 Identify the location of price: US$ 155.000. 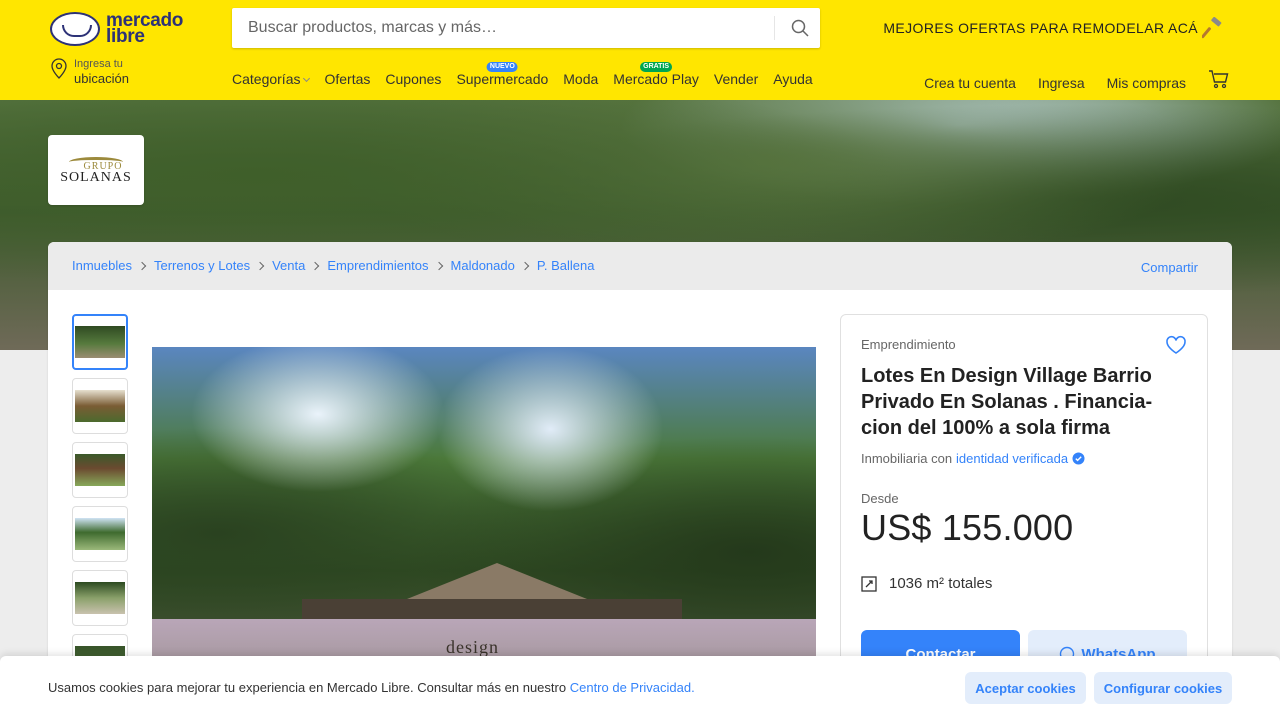
(967, 527).